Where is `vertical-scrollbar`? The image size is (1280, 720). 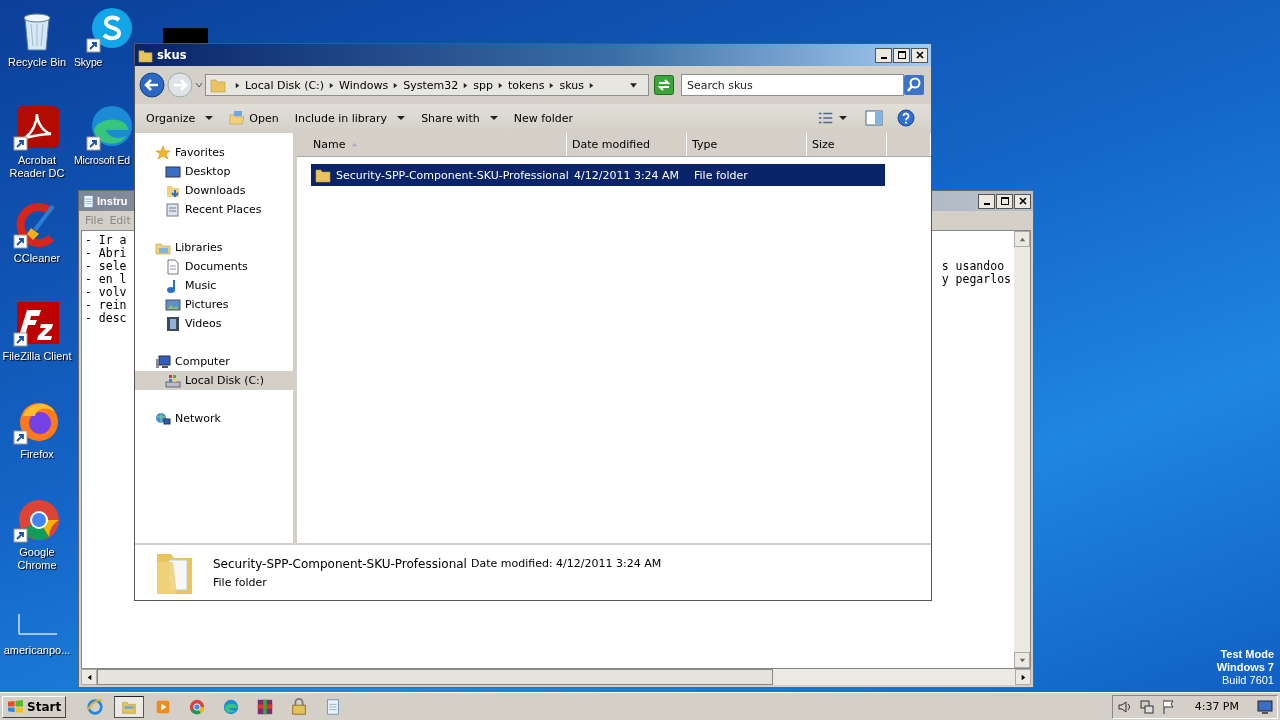
vertical-scrollbar is located at coordinates (1022, 449).